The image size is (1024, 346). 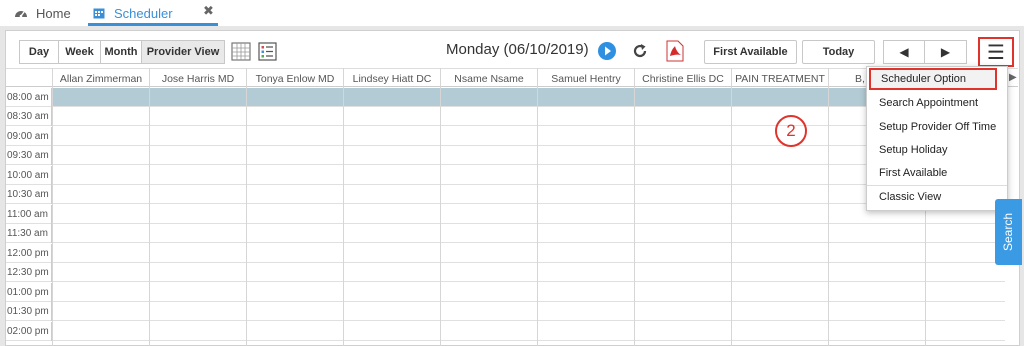 What do you see at coordinates (517, 49) in the screenshot?
I see `date-title: Monday (06/10/2019)` at bounding box center [517, 49].